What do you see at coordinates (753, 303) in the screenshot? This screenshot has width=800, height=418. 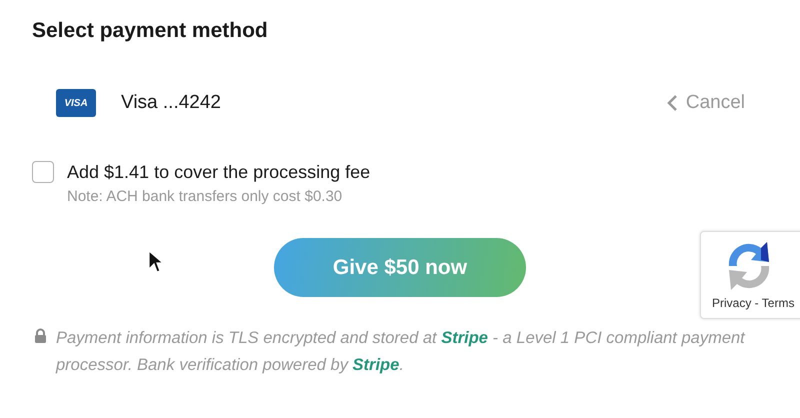 I see `privacy-terms-links: Privacy - Terms` at bounding box center [753, 303].